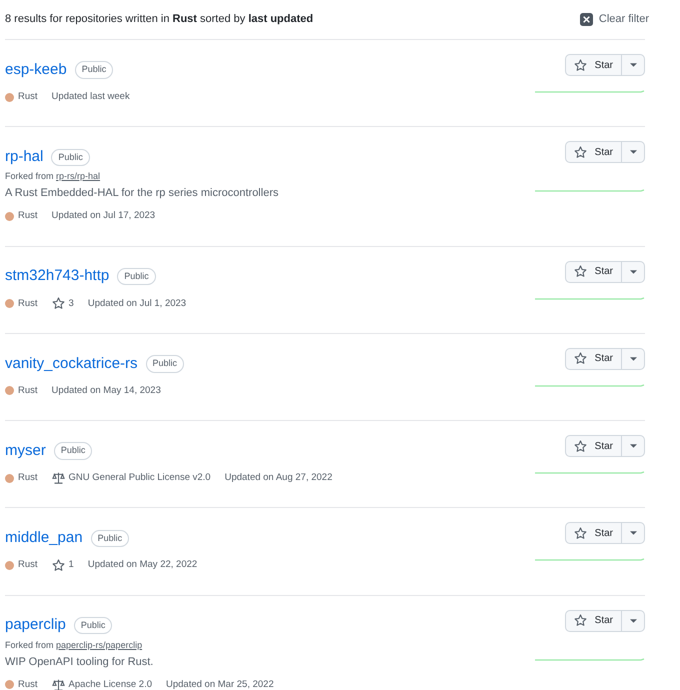 The width and height of the screenshot is (680, 690). I want to click on results-summary: 8 results for repositories written in Rust sorted by last updated, so click(159, 20).